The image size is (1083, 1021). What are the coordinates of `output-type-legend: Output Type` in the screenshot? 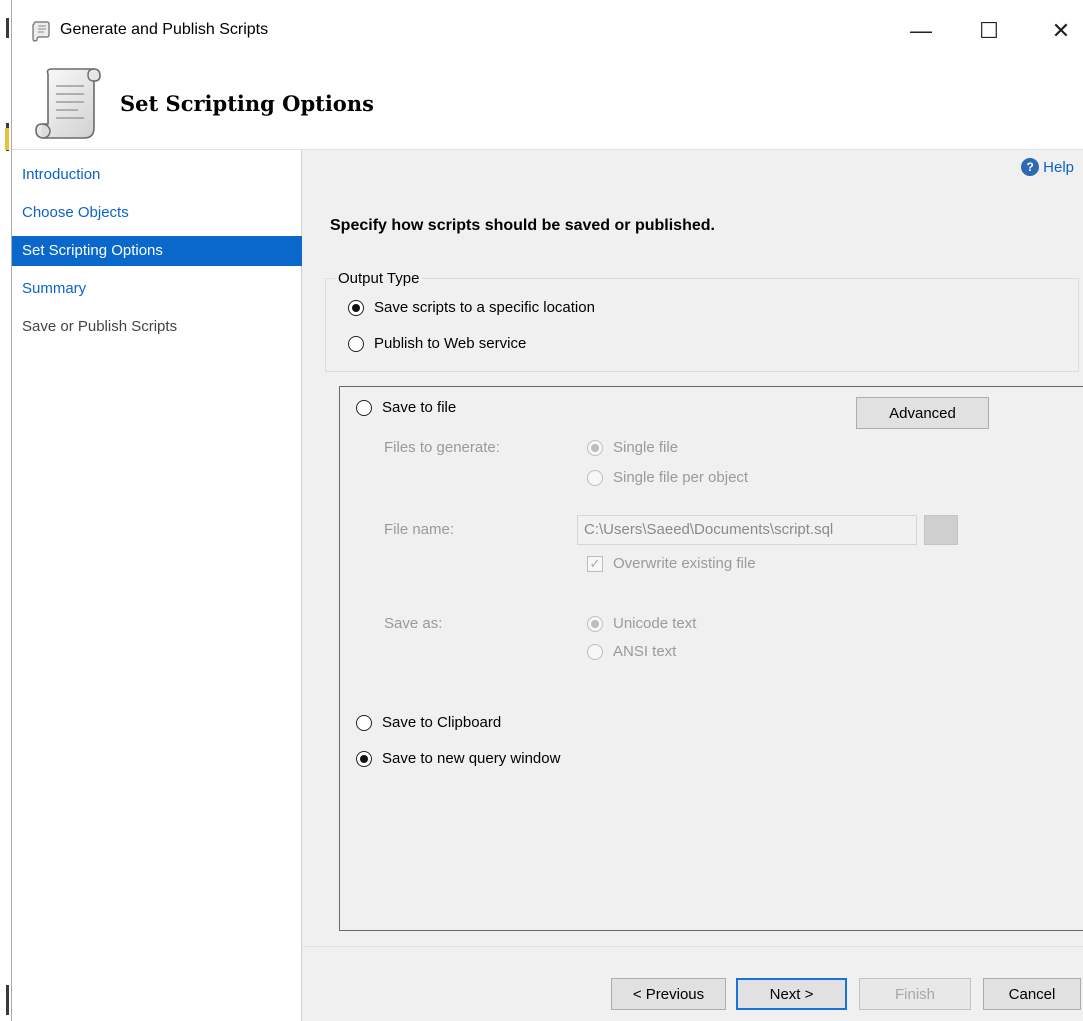 It's located at (379, 278).